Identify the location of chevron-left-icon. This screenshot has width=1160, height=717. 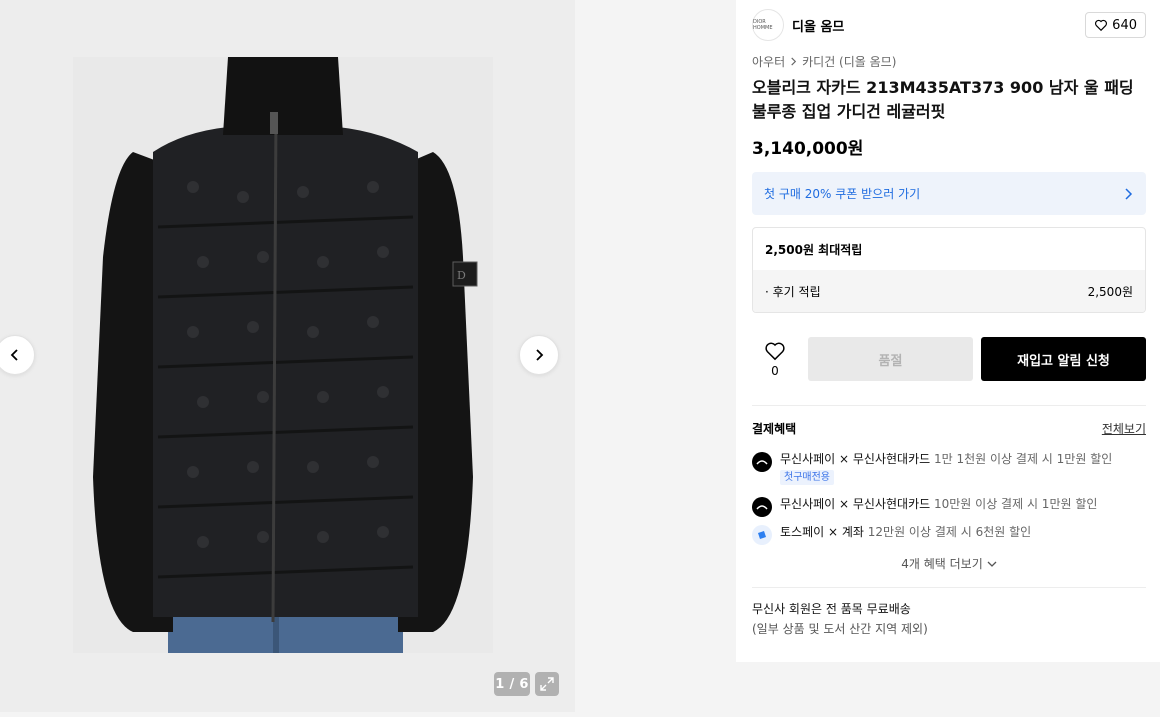
(14, 355).